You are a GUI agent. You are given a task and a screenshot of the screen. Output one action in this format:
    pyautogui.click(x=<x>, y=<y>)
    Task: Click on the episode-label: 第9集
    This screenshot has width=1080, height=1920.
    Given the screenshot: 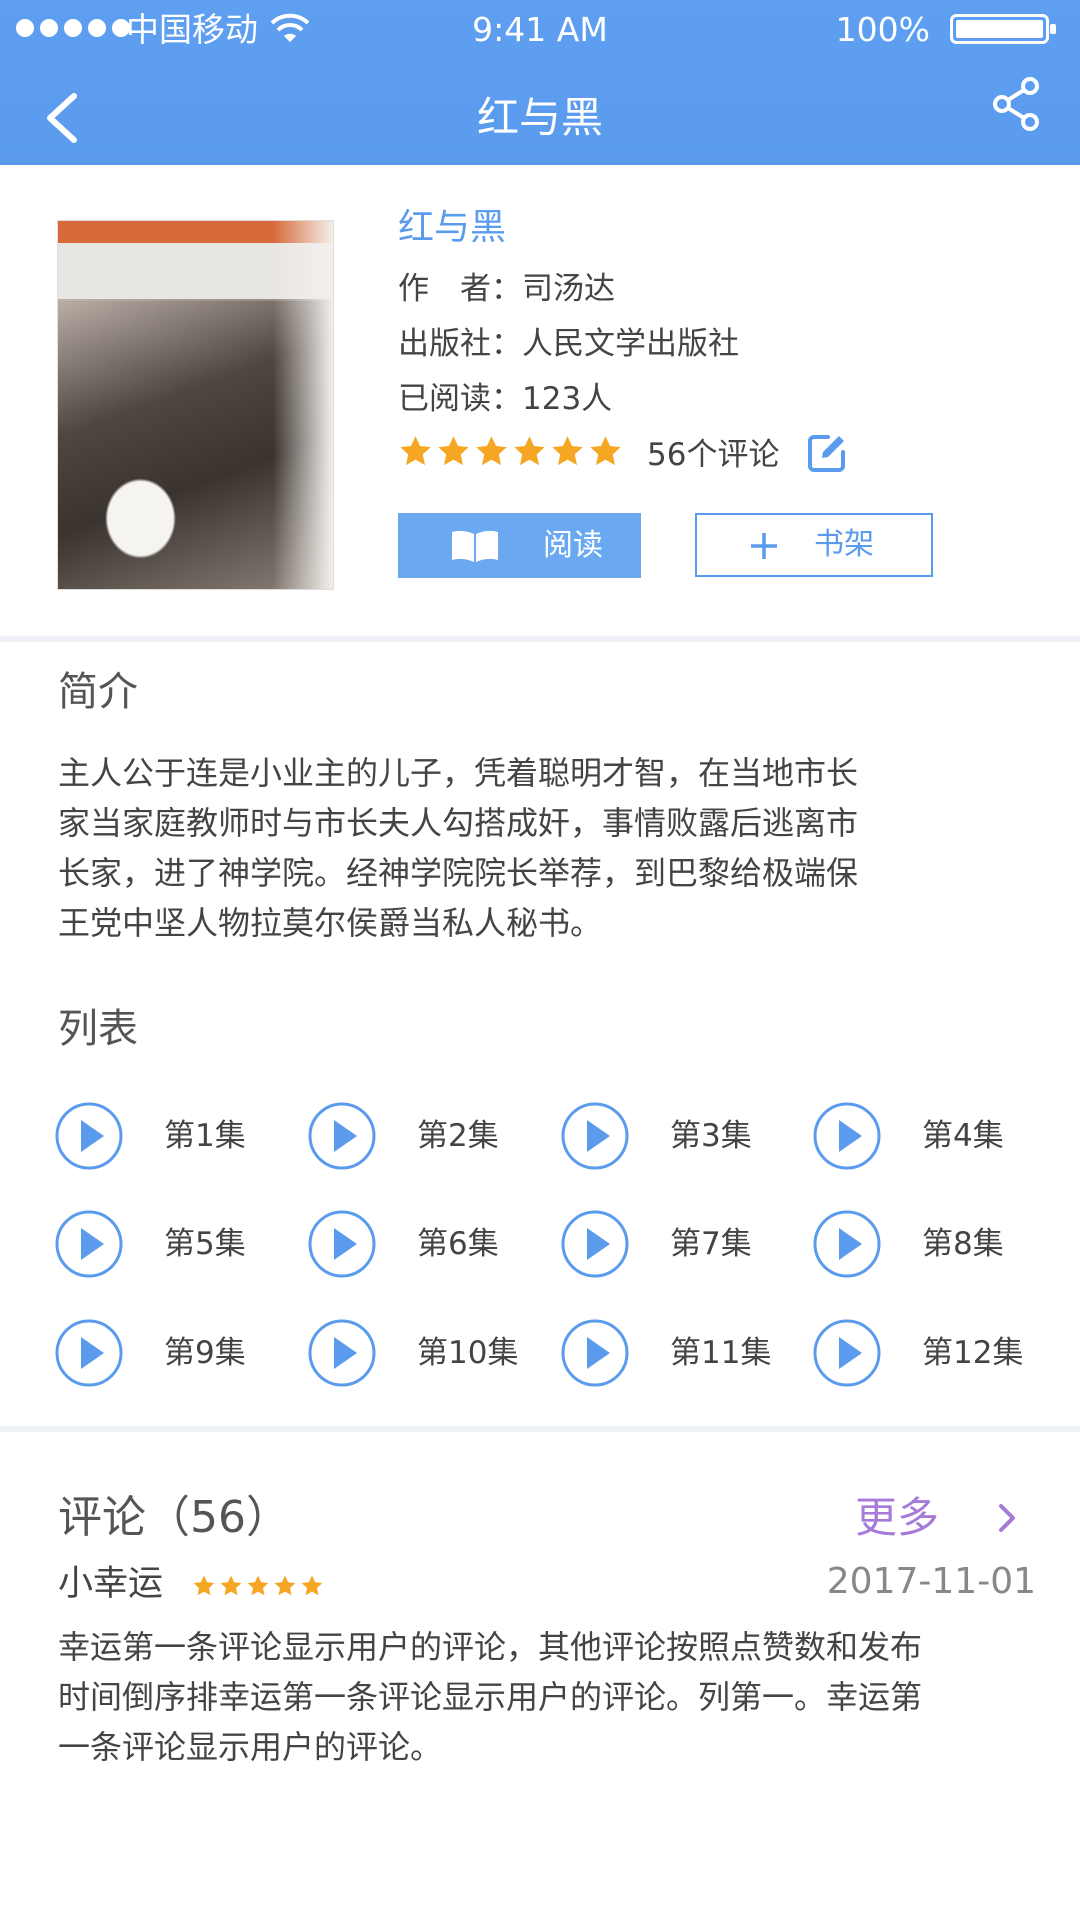 What is the action you would take?
    pyautogui.click(x=205, y=1353)
    